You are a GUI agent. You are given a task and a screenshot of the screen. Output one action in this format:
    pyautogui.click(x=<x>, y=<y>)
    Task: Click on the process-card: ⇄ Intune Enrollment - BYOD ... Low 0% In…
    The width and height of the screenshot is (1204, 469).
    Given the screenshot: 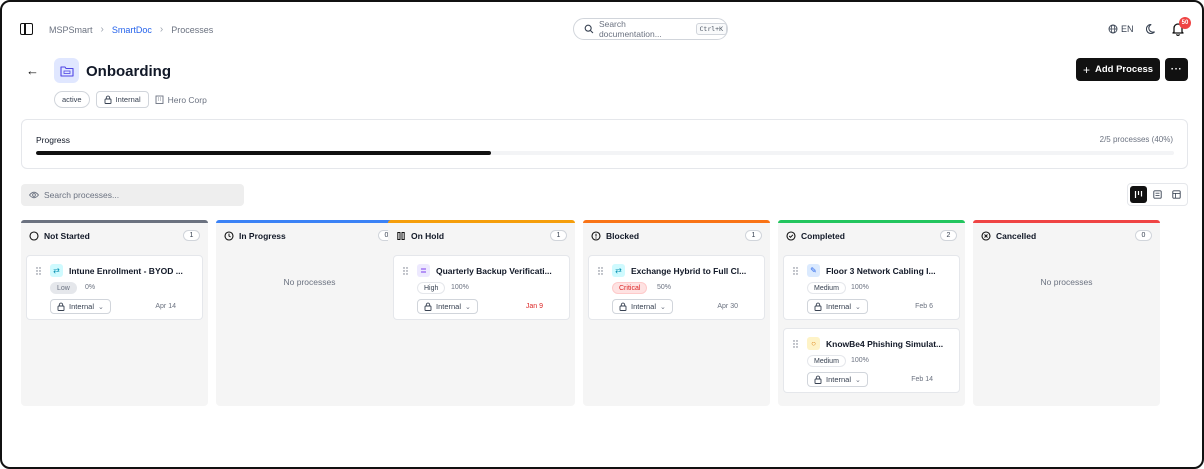 What is the action you would take?
    pyautogui.click(x=114, y=287)
    